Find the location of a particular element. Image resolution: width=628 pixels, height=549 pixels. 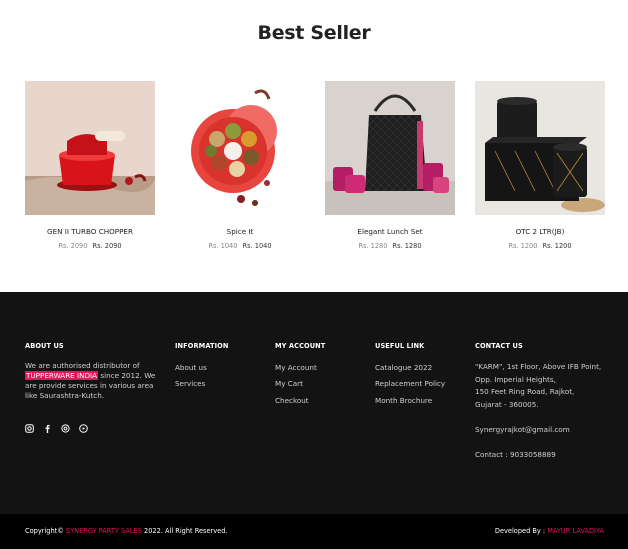

product-name: Spice It is located at coordinates (240, 231).